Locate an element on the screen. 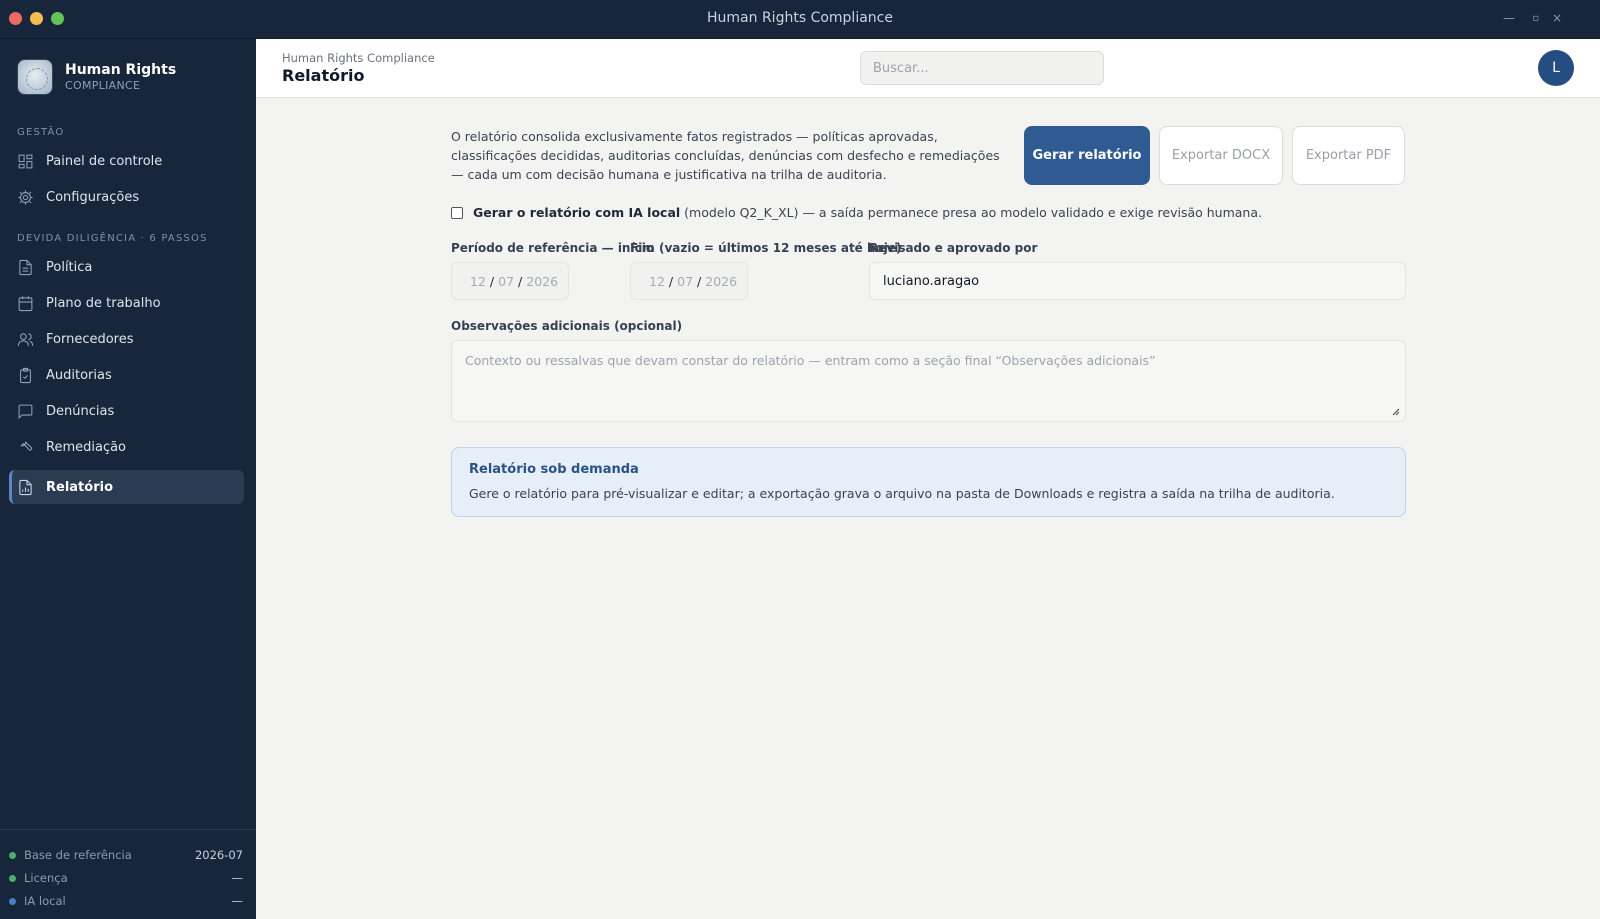  gear-icon is located at coordinates (25, 197).